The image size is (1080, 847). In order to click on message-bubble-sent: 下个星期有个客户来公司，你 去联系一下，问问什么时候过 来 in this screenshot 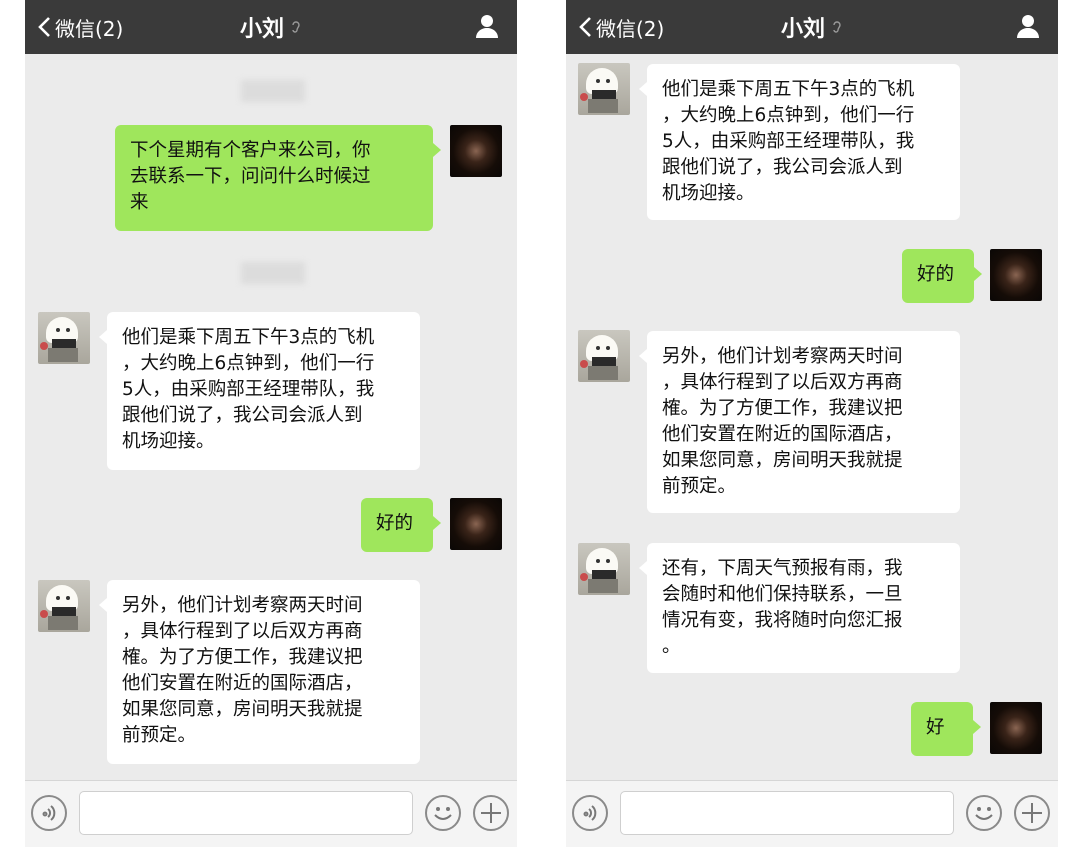, I will do `click(278, 178)`.